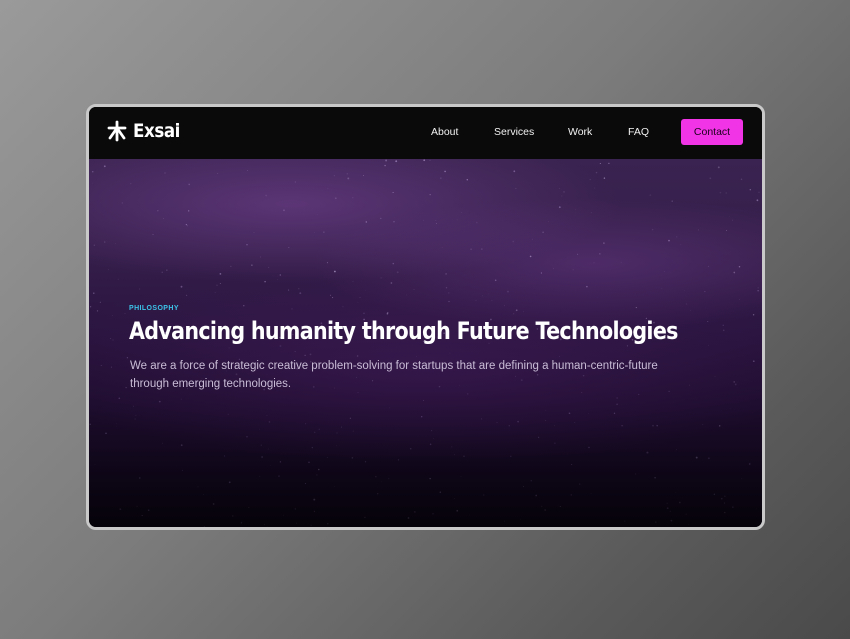  What do you see at coordinates (444, 132) in the screenshot?
I see `nav-link-about: About` at bounding box center [444, 132].